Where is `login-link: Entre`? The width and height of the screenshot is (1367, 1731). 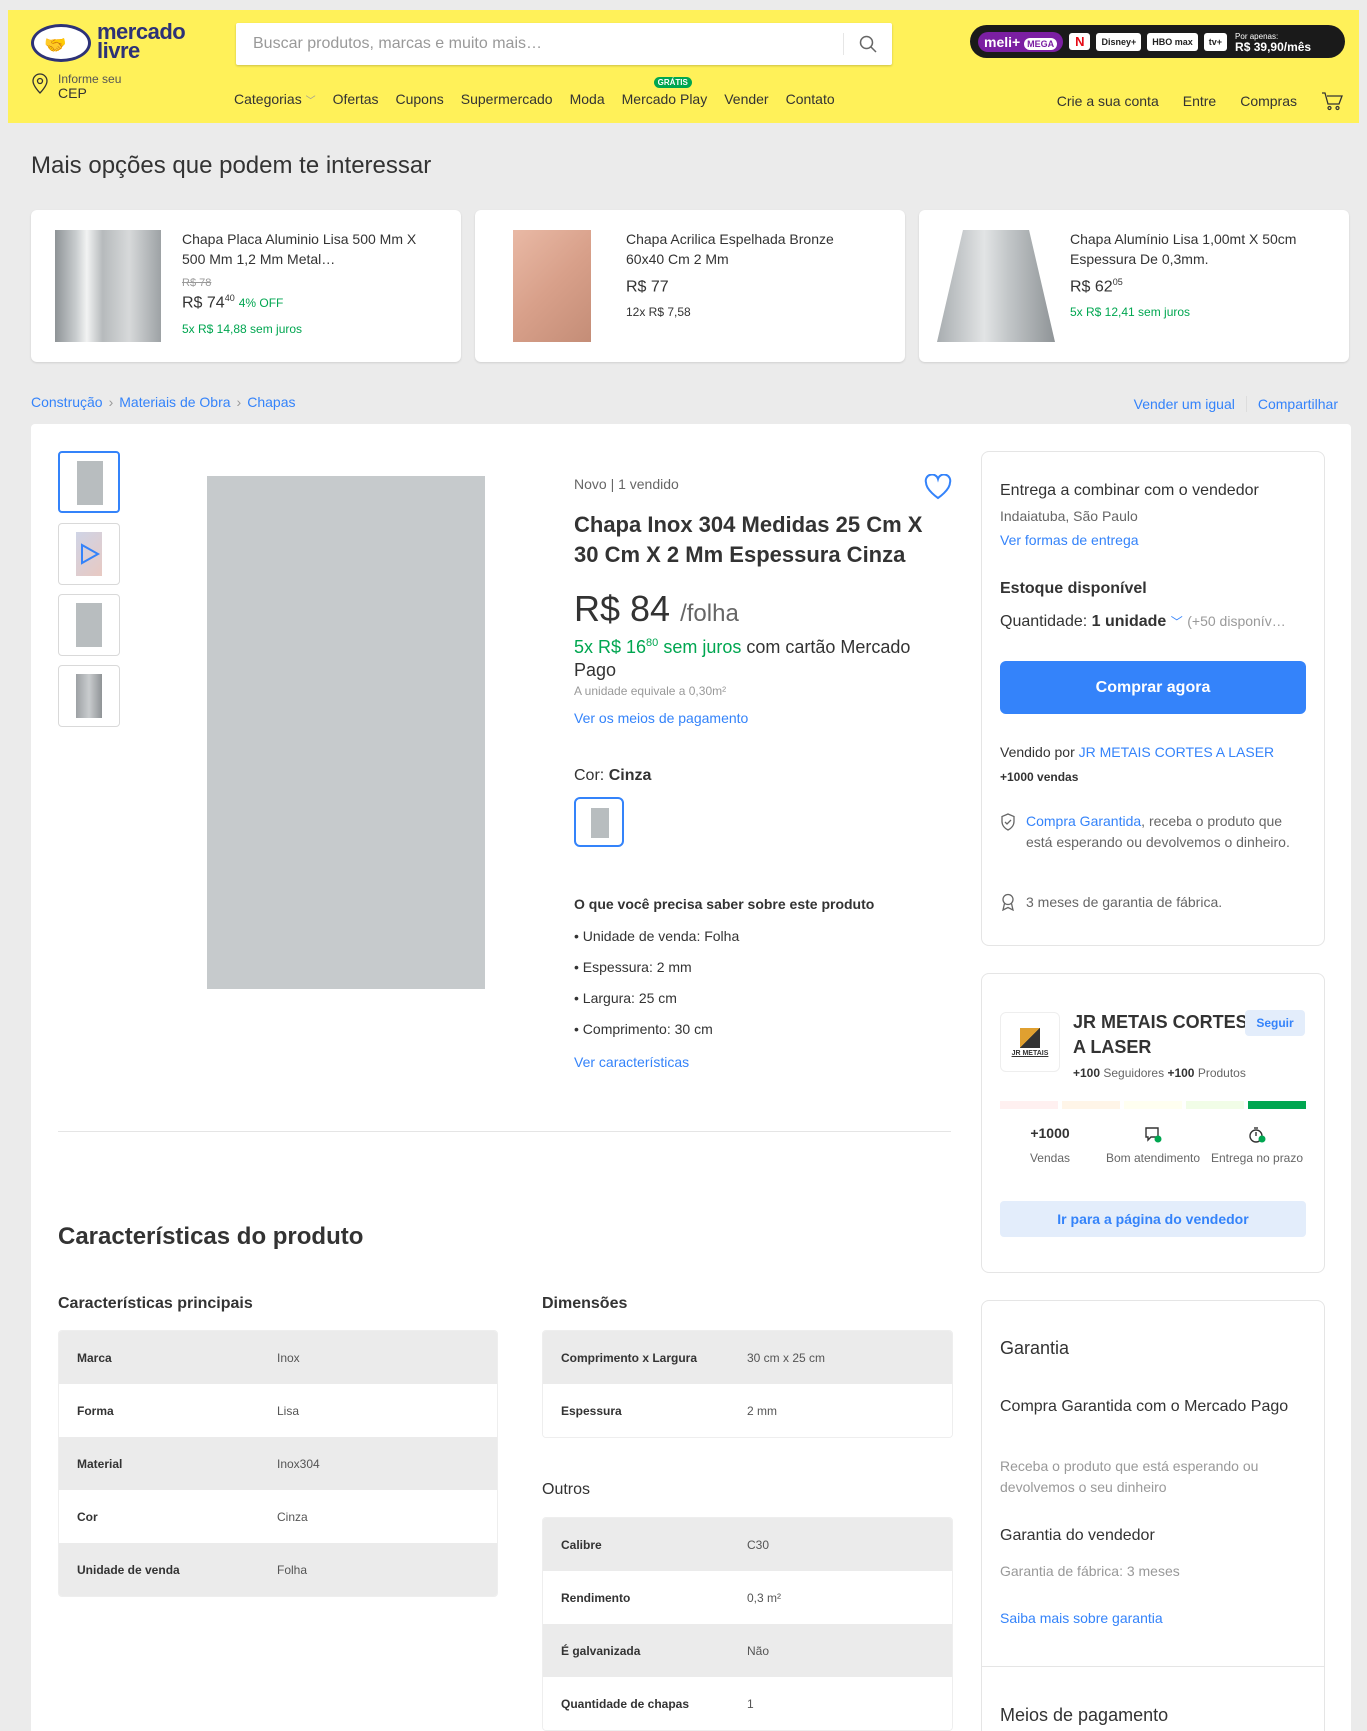
login-link: Entre is located at coordinates (1199, 101).